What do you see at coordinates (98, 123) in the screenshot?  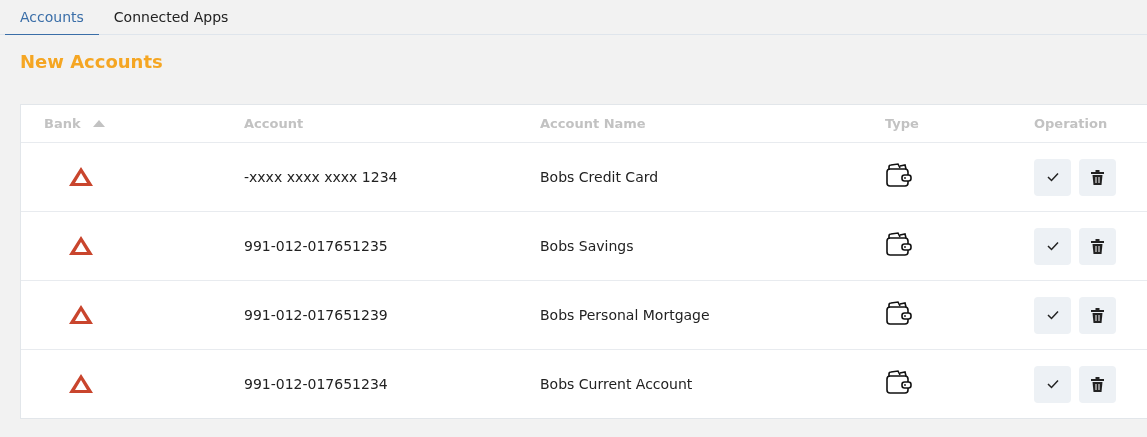 I see `sort-ascending-icon` at bounding box center [98, 123].